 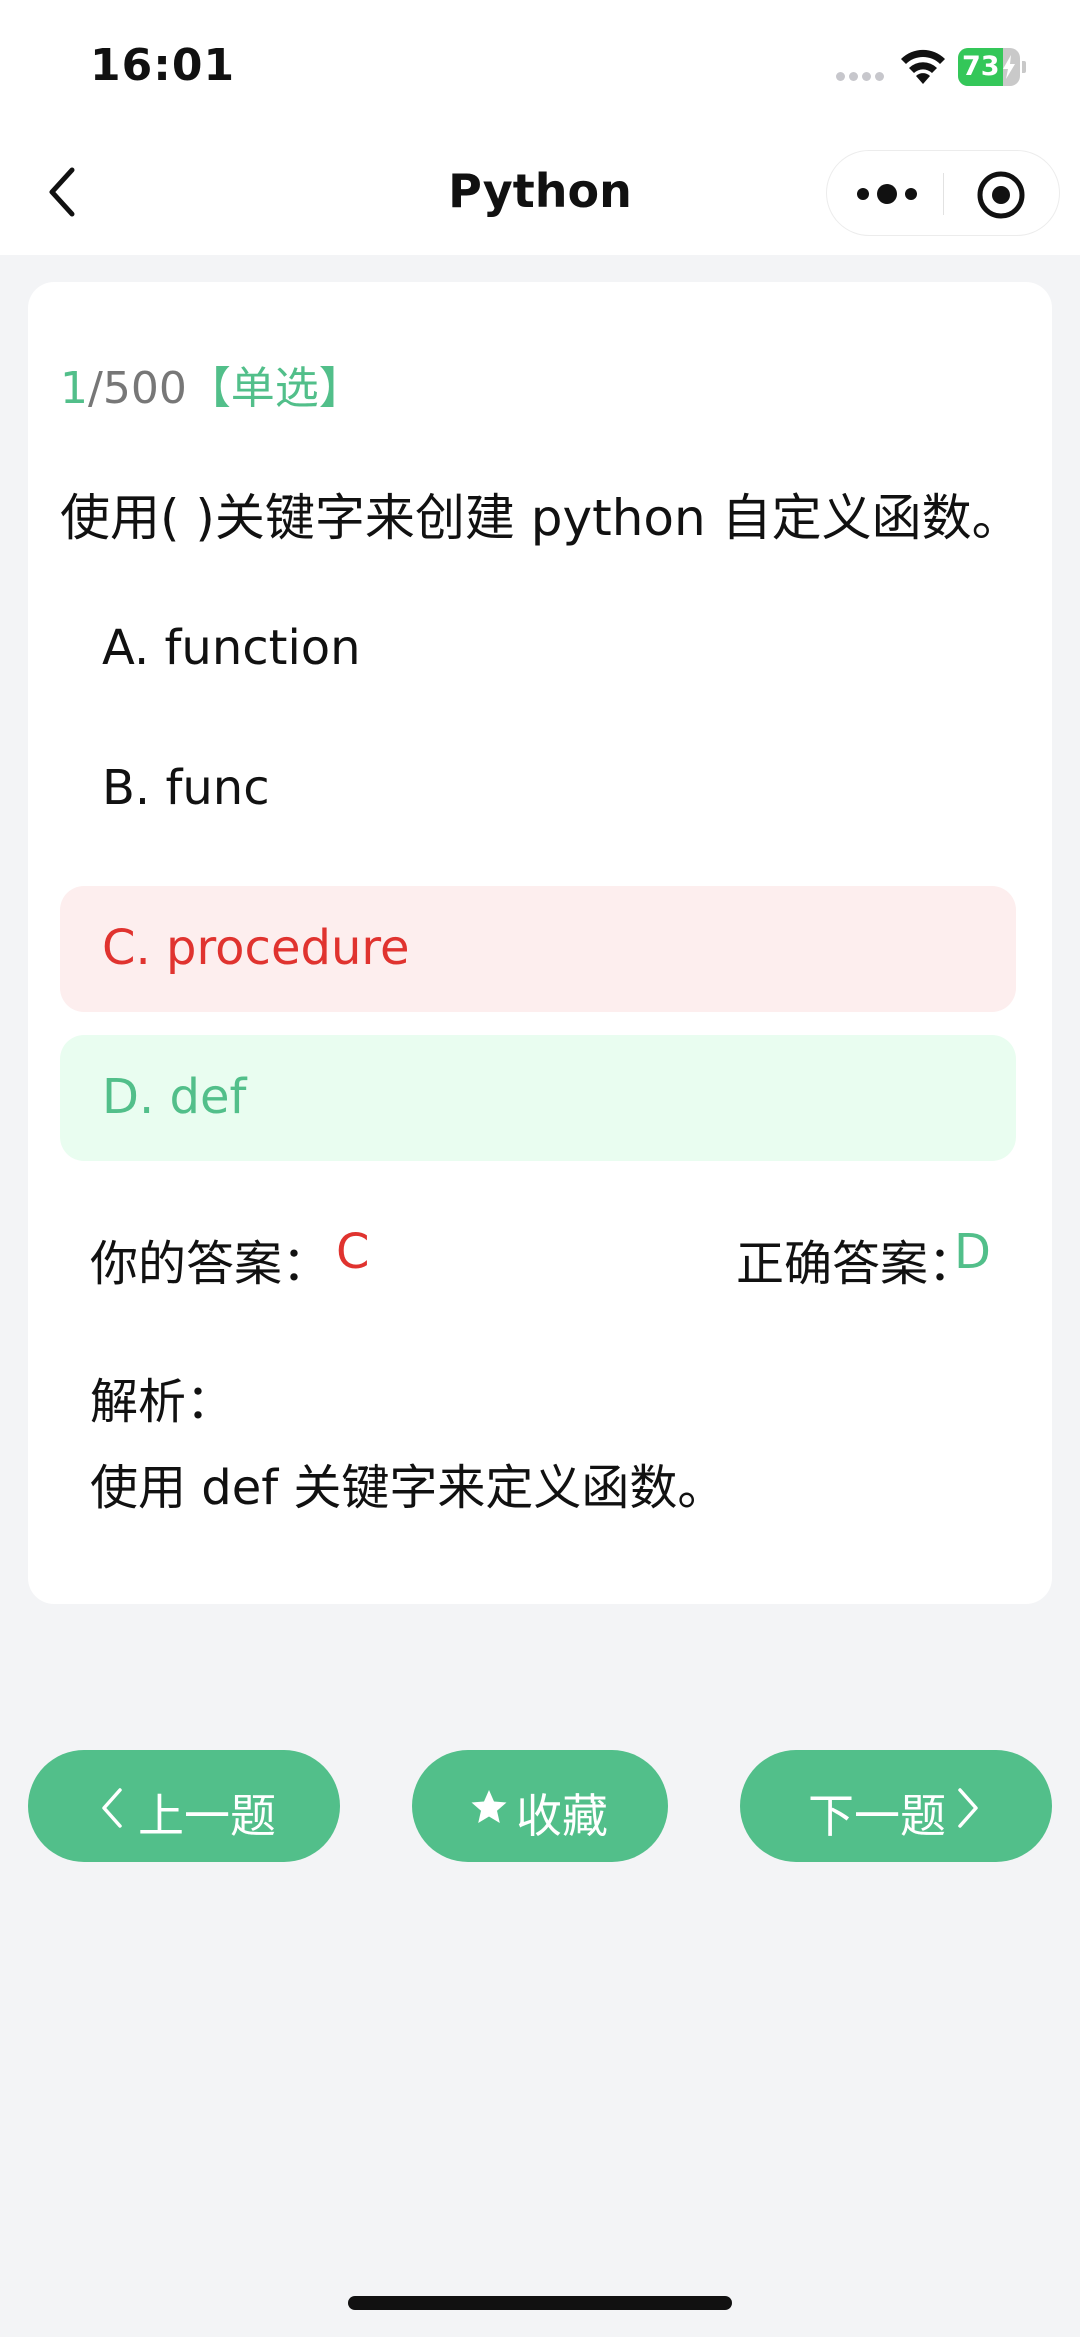 I want to click on question-progress: 1/500【单选】, so click(x=211, y=384).